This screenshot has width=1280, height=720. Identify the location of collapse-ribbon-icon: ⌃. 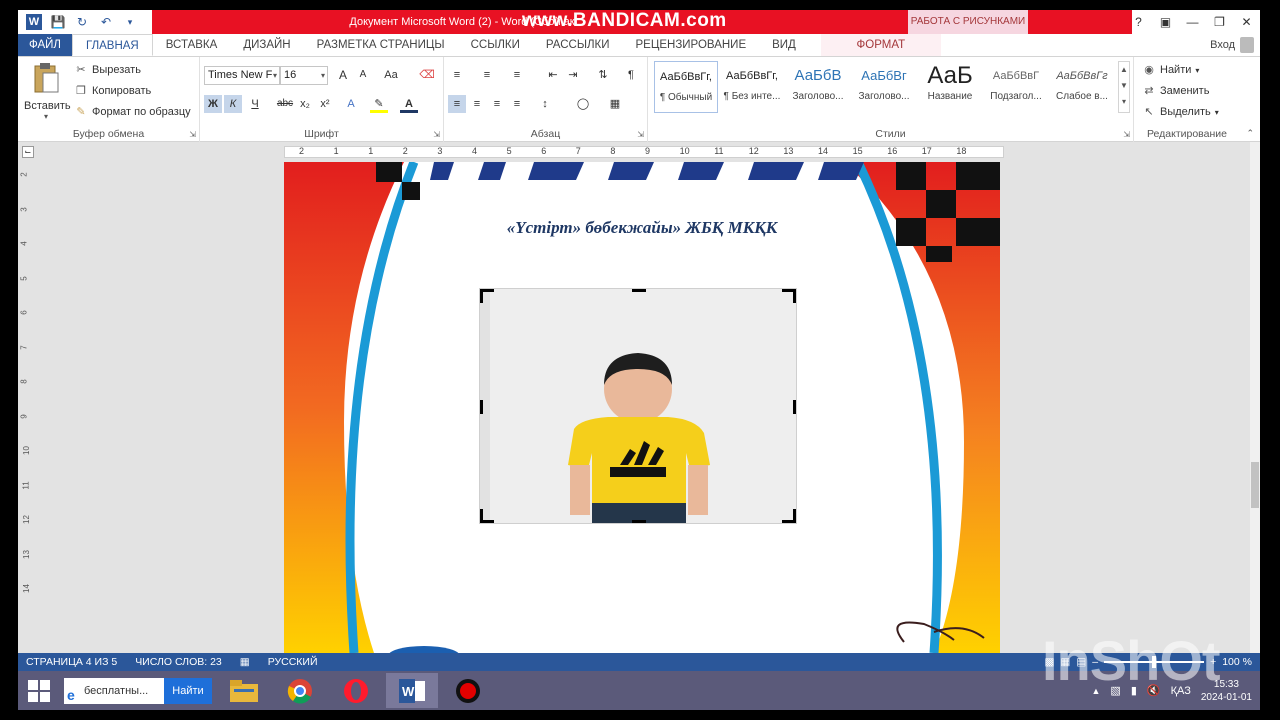
(1250, 133).